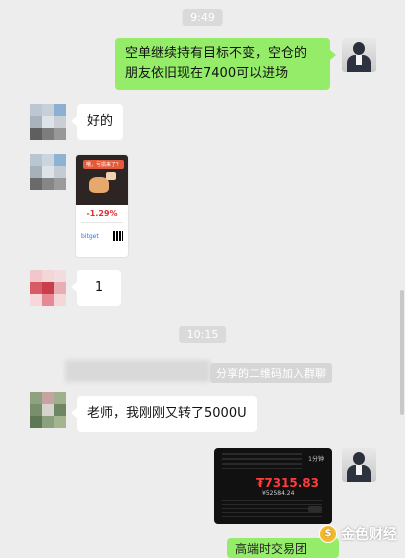 This screenshot has width=405, height=558. What do you see at coordinates (90, 236) in the screenshot?
I see `card-footer-brand: bitget` at bounding box center [90, 236].